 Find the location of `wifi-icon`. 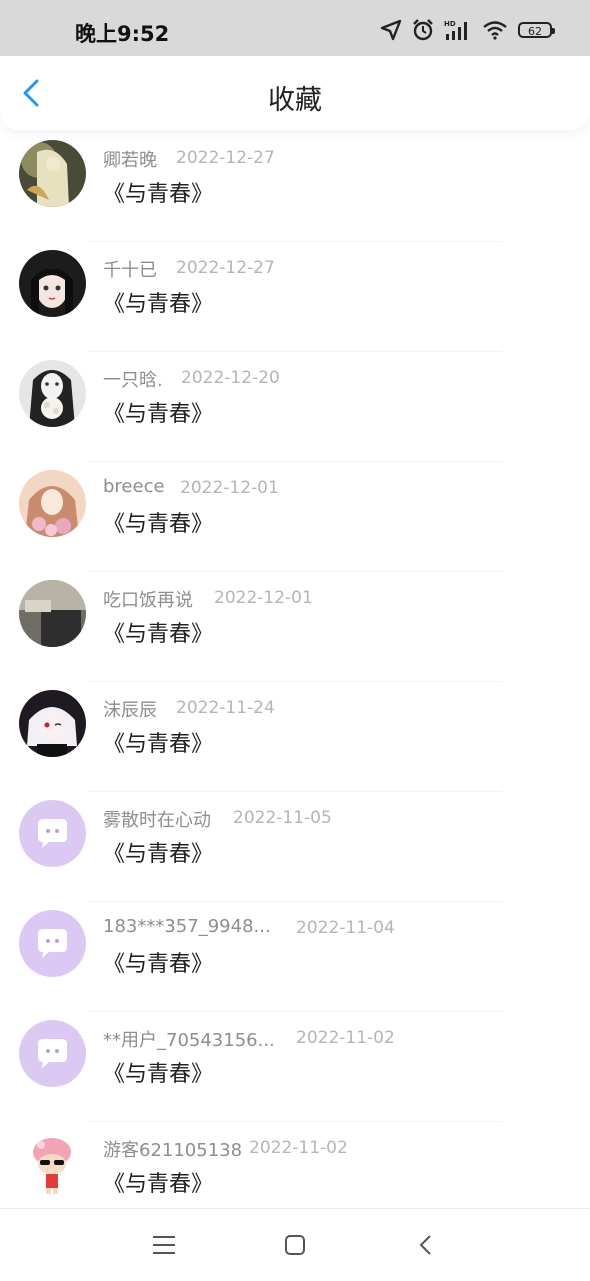

wifi-icon is located at coordinates (495, 30).